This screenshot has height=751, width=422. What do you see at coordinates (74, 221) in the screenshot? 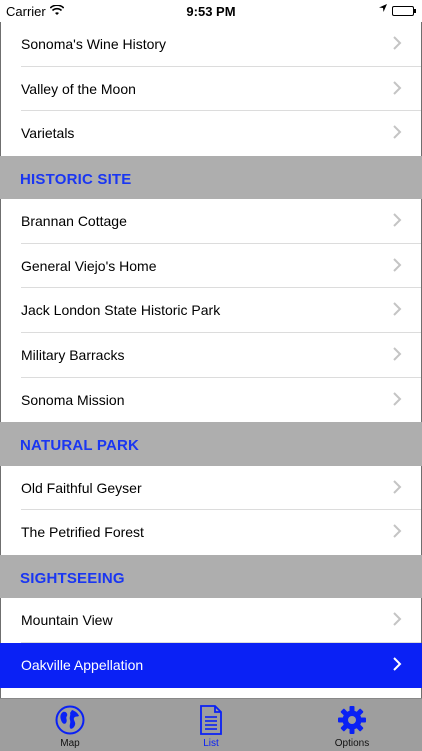
I see `list-item-label: Brannan Cottage` at bounding box center [74, 221].